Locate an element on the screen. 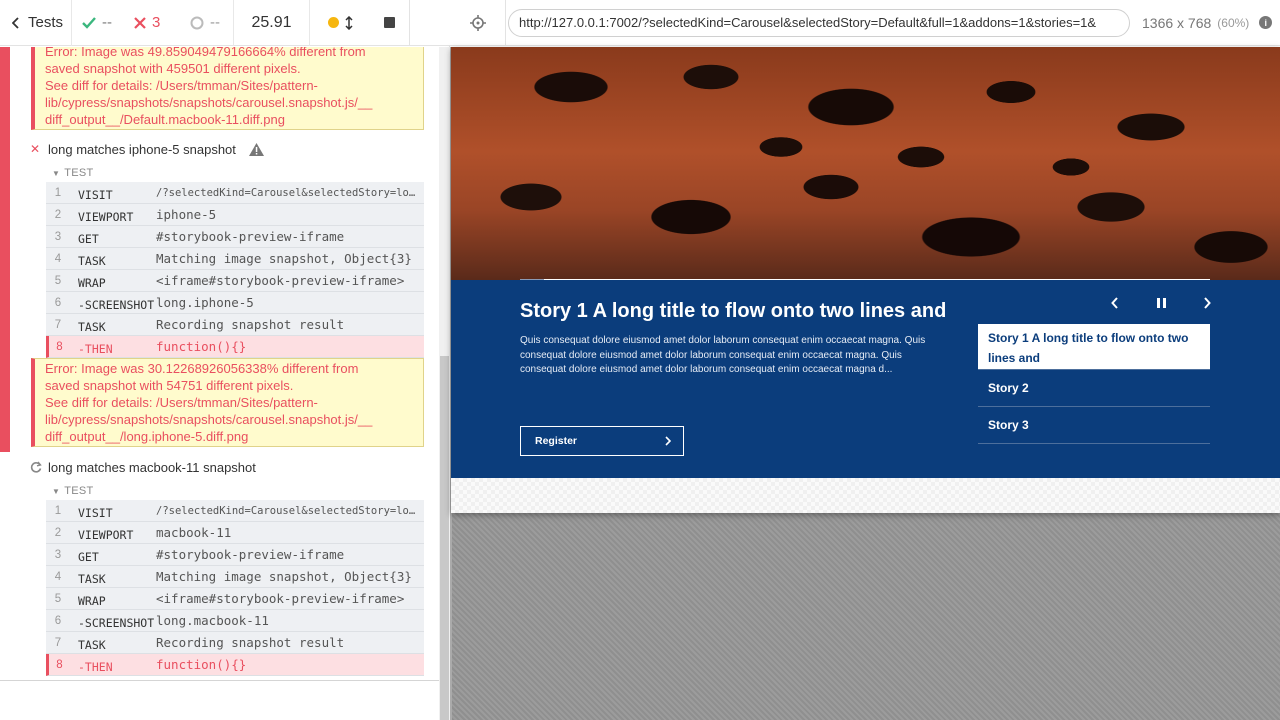 The height and width of the screenshot is (720, 1280). command-message: function(){} is located at coordinates (201, 664).